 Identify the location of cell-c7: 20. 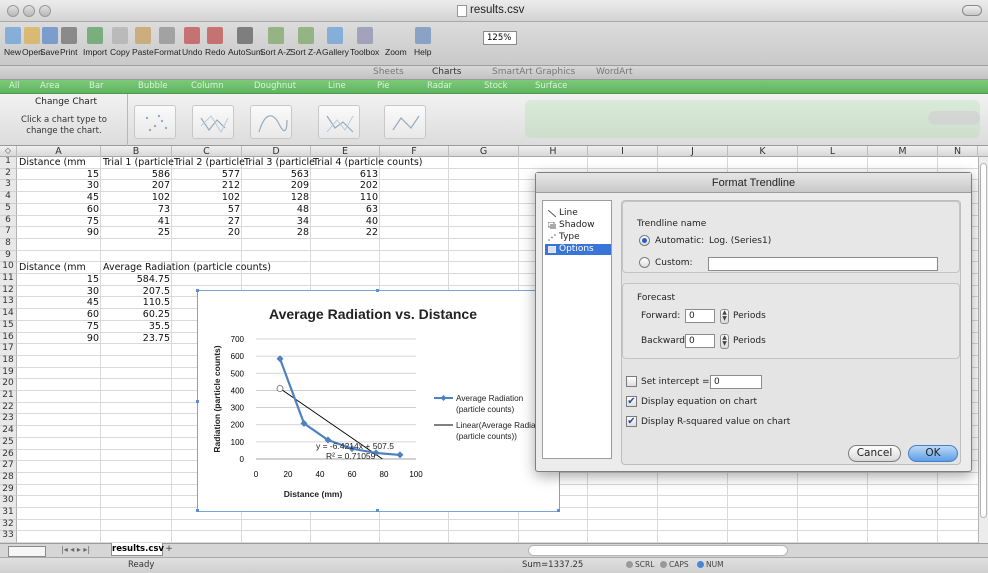
(207, 233).